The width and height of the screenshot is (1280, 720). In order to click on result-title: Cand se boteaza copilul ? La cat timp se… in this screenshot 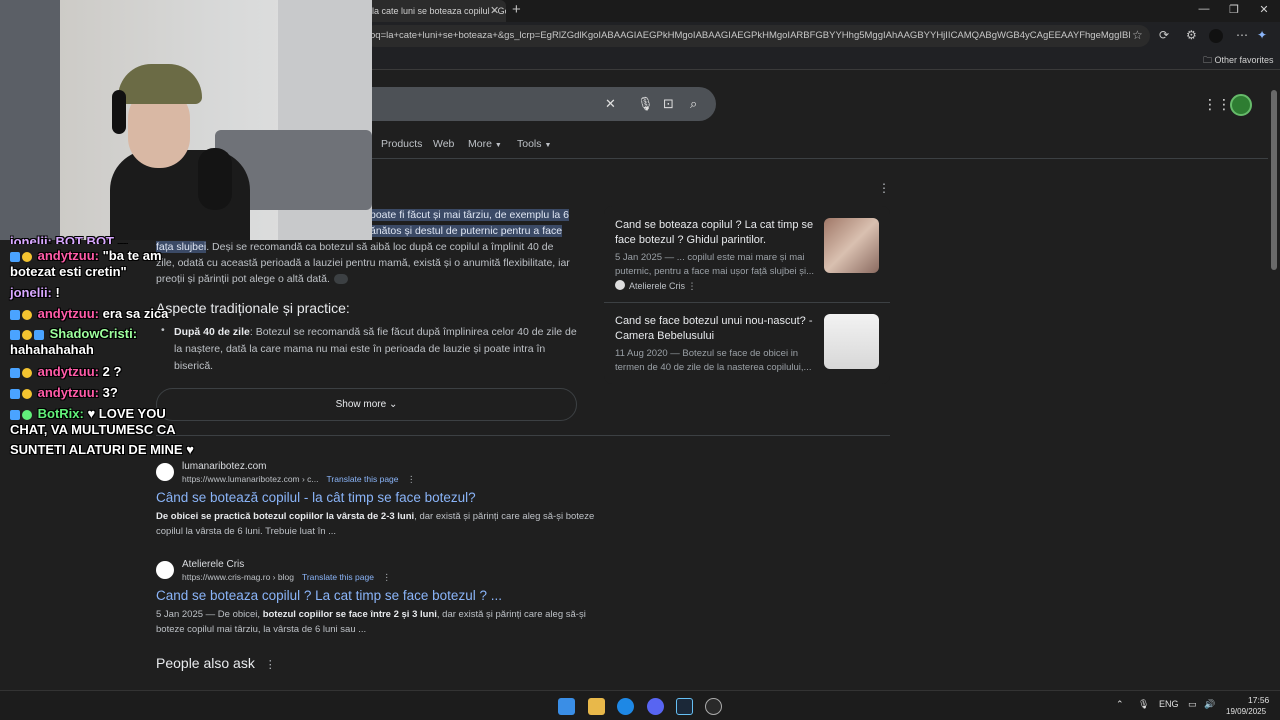, I will do `click(329, 595)`.